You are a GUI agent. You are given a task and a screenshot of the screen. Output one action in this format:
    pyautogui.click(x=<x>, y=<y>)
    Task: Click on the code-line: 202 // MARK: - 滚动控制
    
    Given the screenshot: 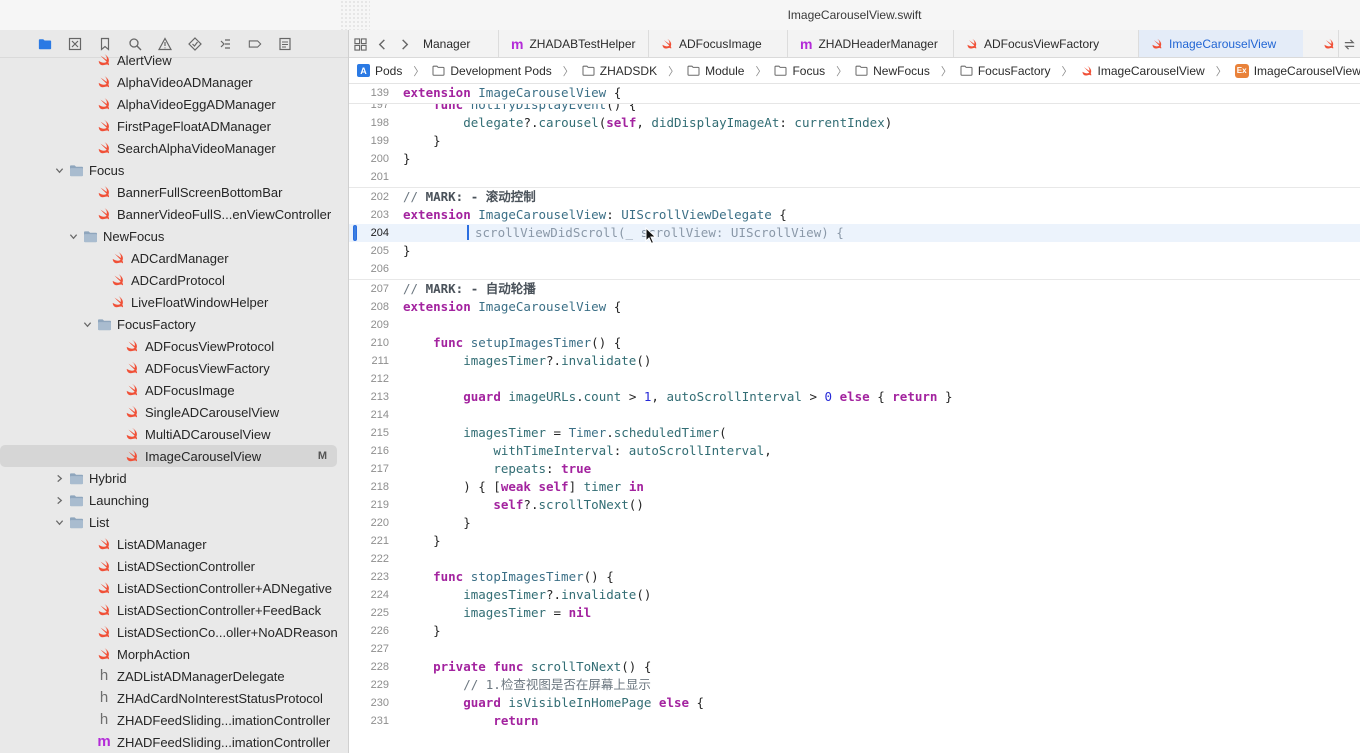 What is the action you would take?
    pyautogui.click(x=854, y=197)
    